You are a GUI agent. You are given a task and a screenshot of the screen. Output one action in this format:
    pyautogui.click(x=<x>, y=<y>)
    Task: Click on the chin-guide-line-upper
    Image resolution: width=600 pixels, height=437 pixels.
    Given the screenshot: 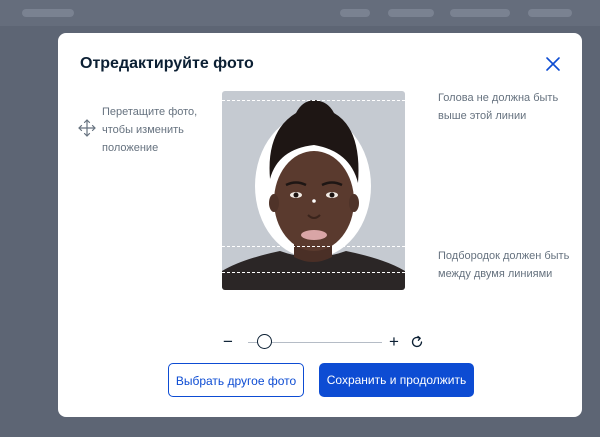 What is the action you would take?
    pyautogui.click(x=313, y=246)
    